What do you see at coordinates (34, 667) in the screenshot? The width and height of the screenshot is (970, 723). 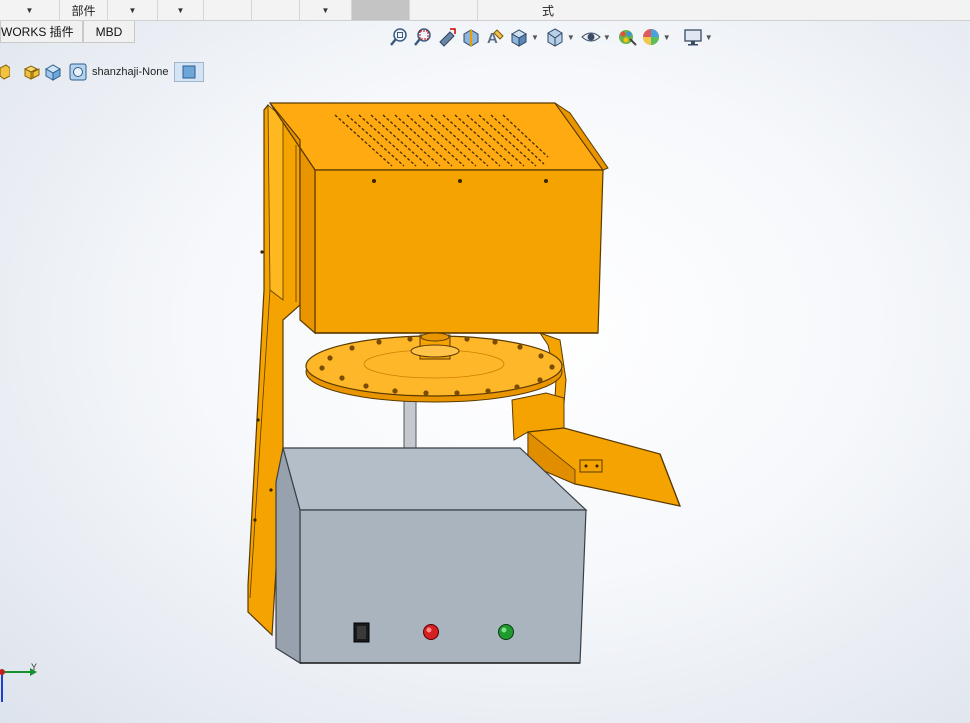 I see `y-axis-label: Y` at bounding box center [34, 667].